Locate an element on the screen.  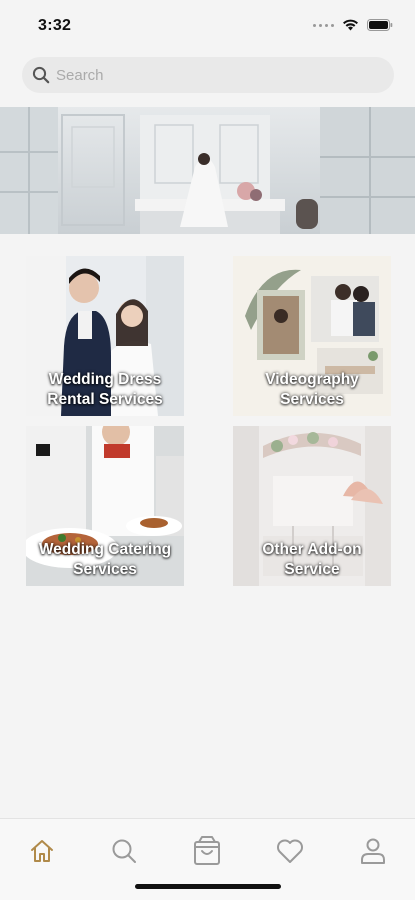
cellular-signal-icon is located at coordinates (323, 25).